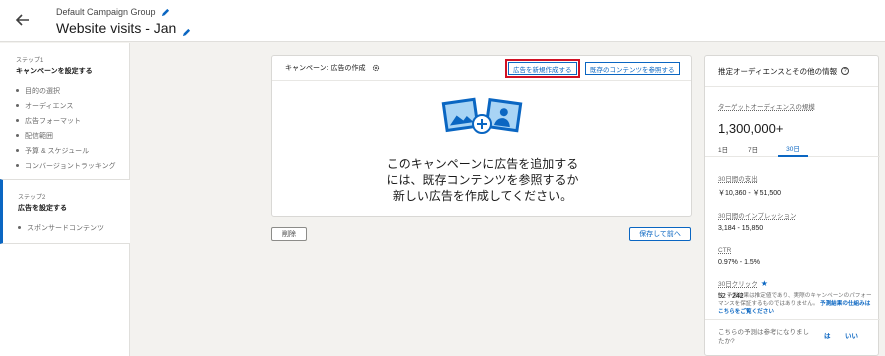  What do you see at coordinates (778, 71) in the screenshot?
I see `panel-title: 推定オーディエンスとその他の情報` at bounding box center [778, 71].